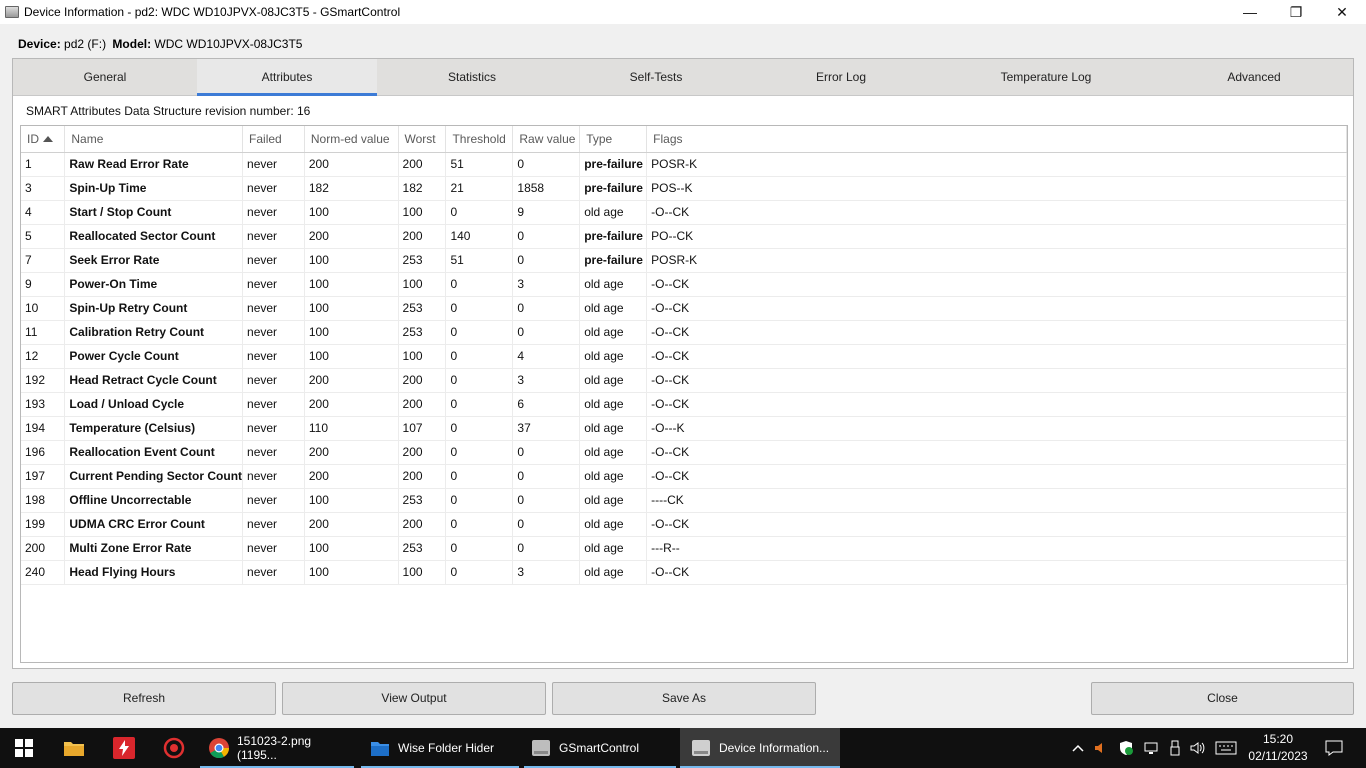  Describe the element at coordinates (105, 77) in the screenshot. I see `tab-general: General` at that location.